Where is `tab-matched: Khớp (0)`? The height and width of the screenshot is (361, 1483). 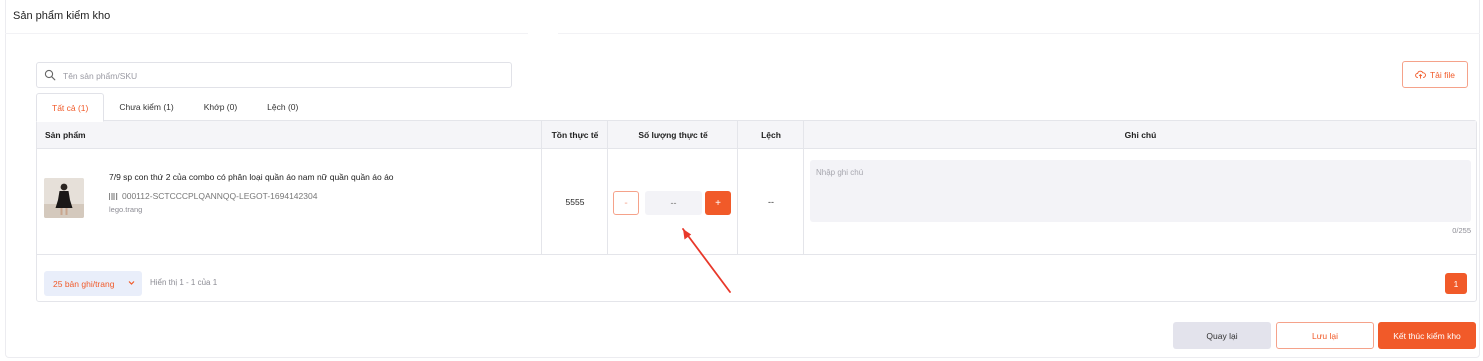 tab-matched: Khớp (0) is located at coordinates (220, 107).